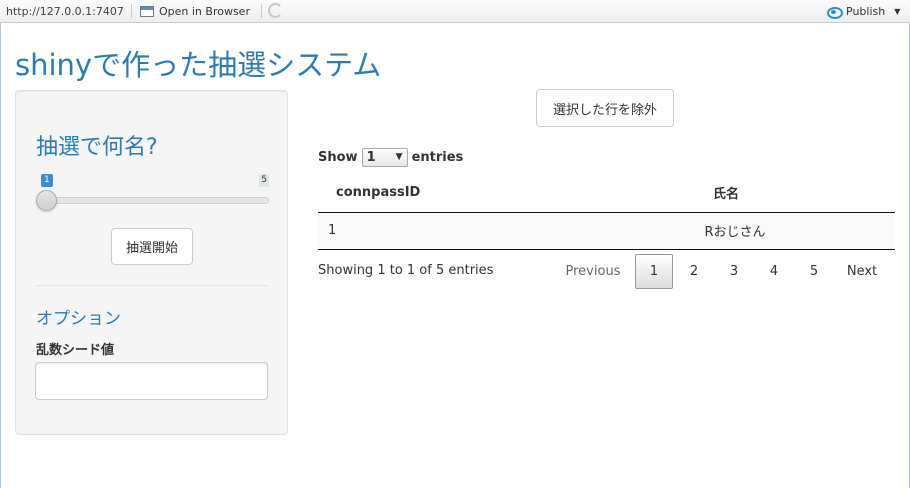 The width and height of the screenshot is (910, 488). Describe the element at coordinates (198, 65) in the screenshot. I see `page-title: shinyで作った抽選システム` at that location.